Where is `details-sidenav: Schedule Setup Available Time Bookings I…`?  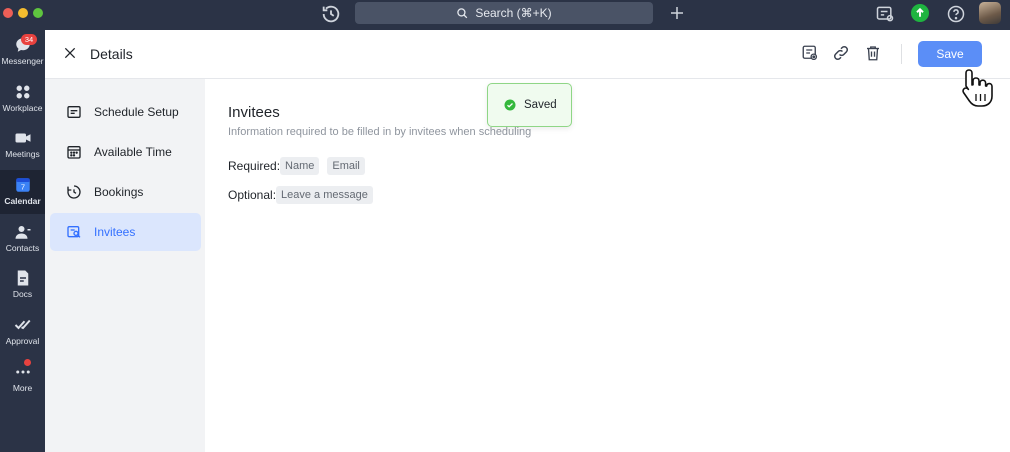 details-sidenav: Schedule Setup Available Time Bookings I… is located at coordinates (125, 265).